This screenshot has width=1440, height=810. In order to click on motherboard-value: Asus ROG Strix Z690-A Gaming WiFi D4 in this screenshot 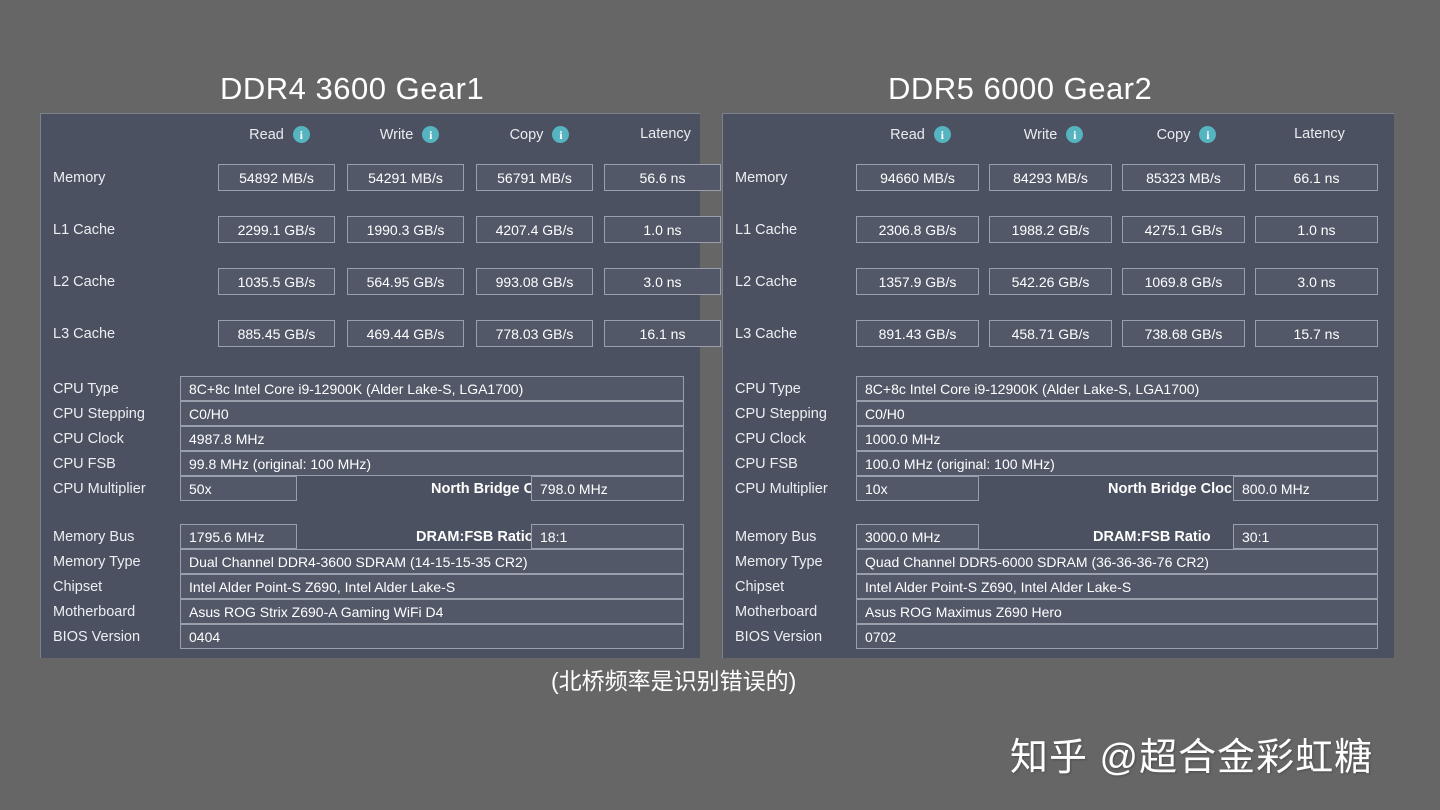, I will do `click(432, 611)`.